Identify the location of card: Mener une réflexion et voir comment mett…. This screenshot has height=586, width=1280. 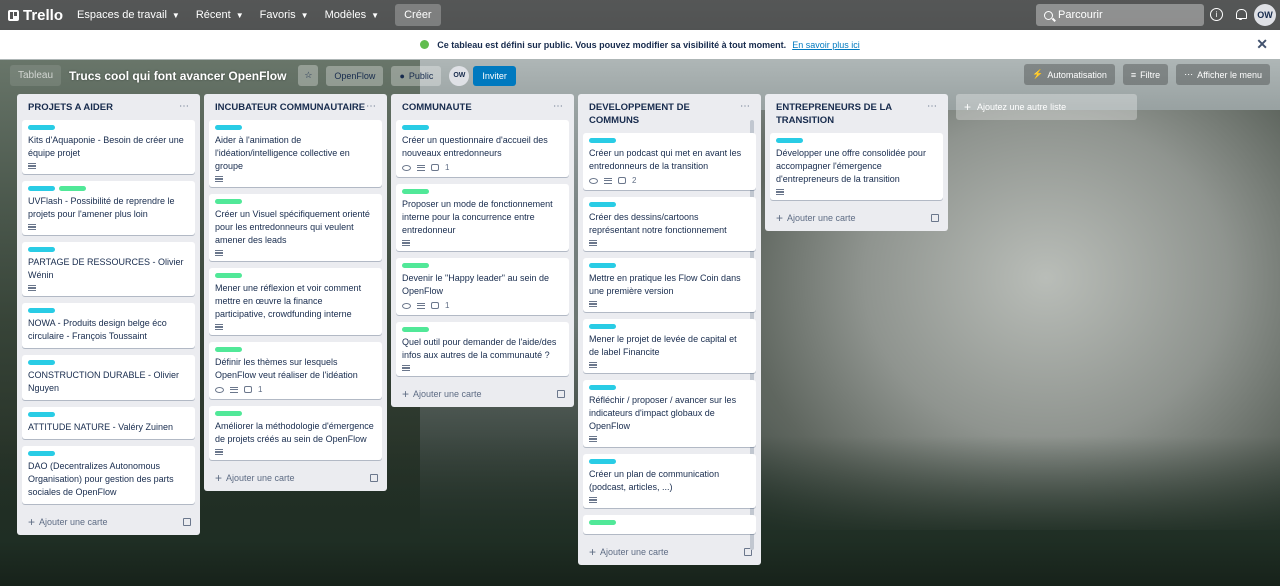
(295, 301).